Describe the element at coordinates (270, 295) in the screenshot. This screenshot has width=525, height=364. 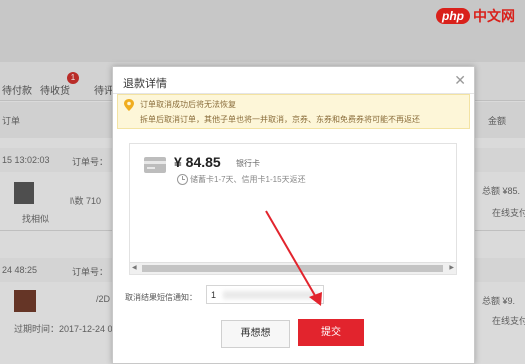
I see `masked-phone` at that location.